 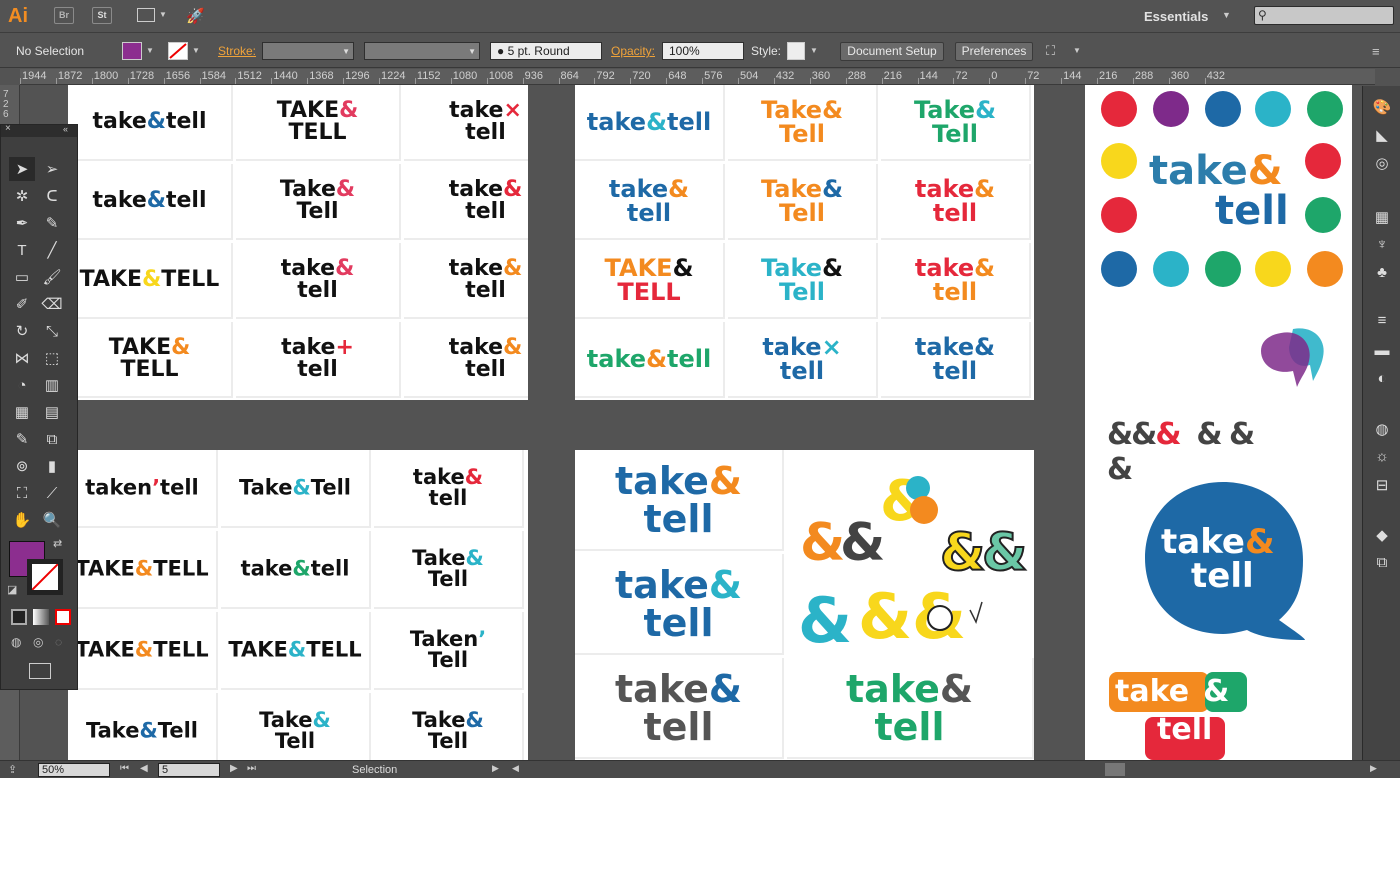 What do you see at coordinates (52, 304) in the screenshot?
I see `eraser-tool-icon: ⌫` at bounding box center [52, 304].